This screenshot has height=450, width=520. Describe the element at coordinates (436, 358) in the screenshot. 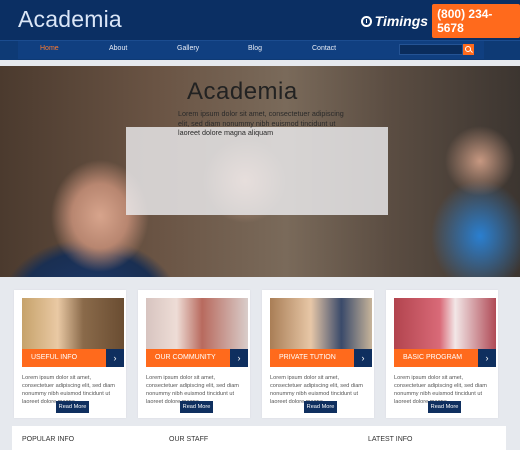

I see `card-caption: BASIC PROGRAM` at that location.